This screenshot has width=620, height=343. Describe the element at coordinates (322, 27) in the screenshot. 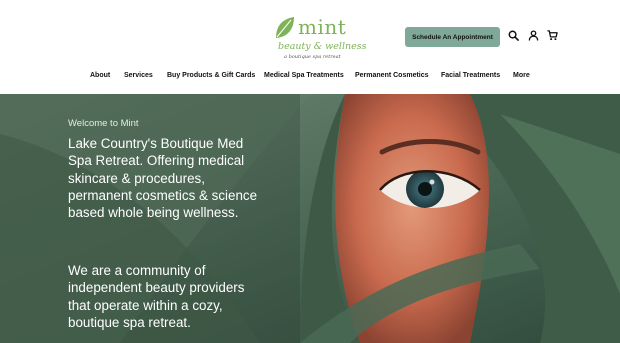

I see `brand-name: mint` at that location.